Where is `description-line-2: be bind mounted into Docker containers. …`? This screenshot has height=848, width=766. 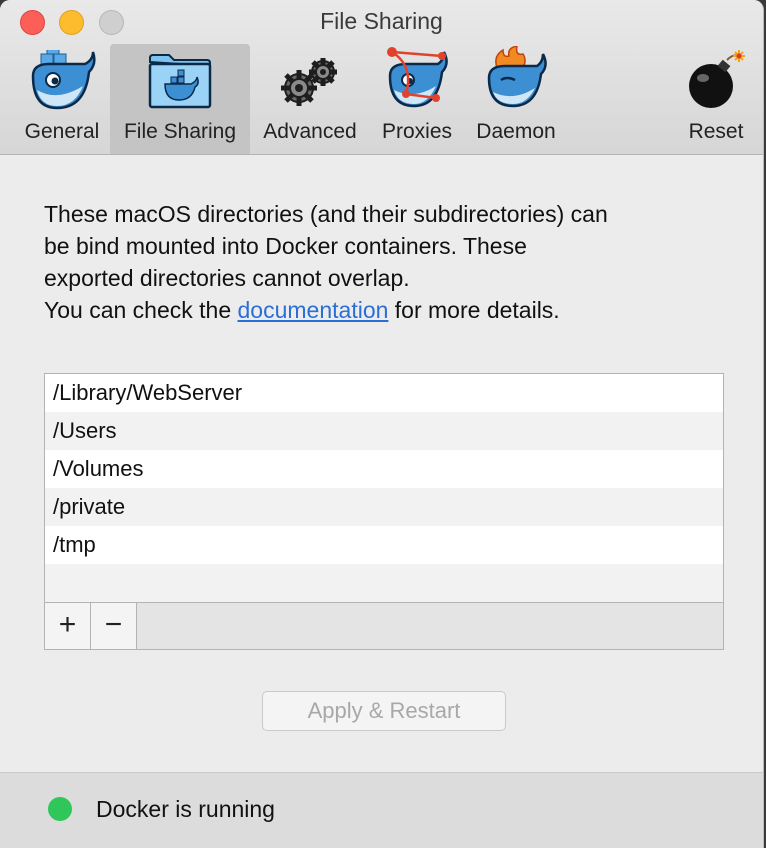 description-line-2: be bind mounted into Docker containers. … is located at coordinates (285, 246).